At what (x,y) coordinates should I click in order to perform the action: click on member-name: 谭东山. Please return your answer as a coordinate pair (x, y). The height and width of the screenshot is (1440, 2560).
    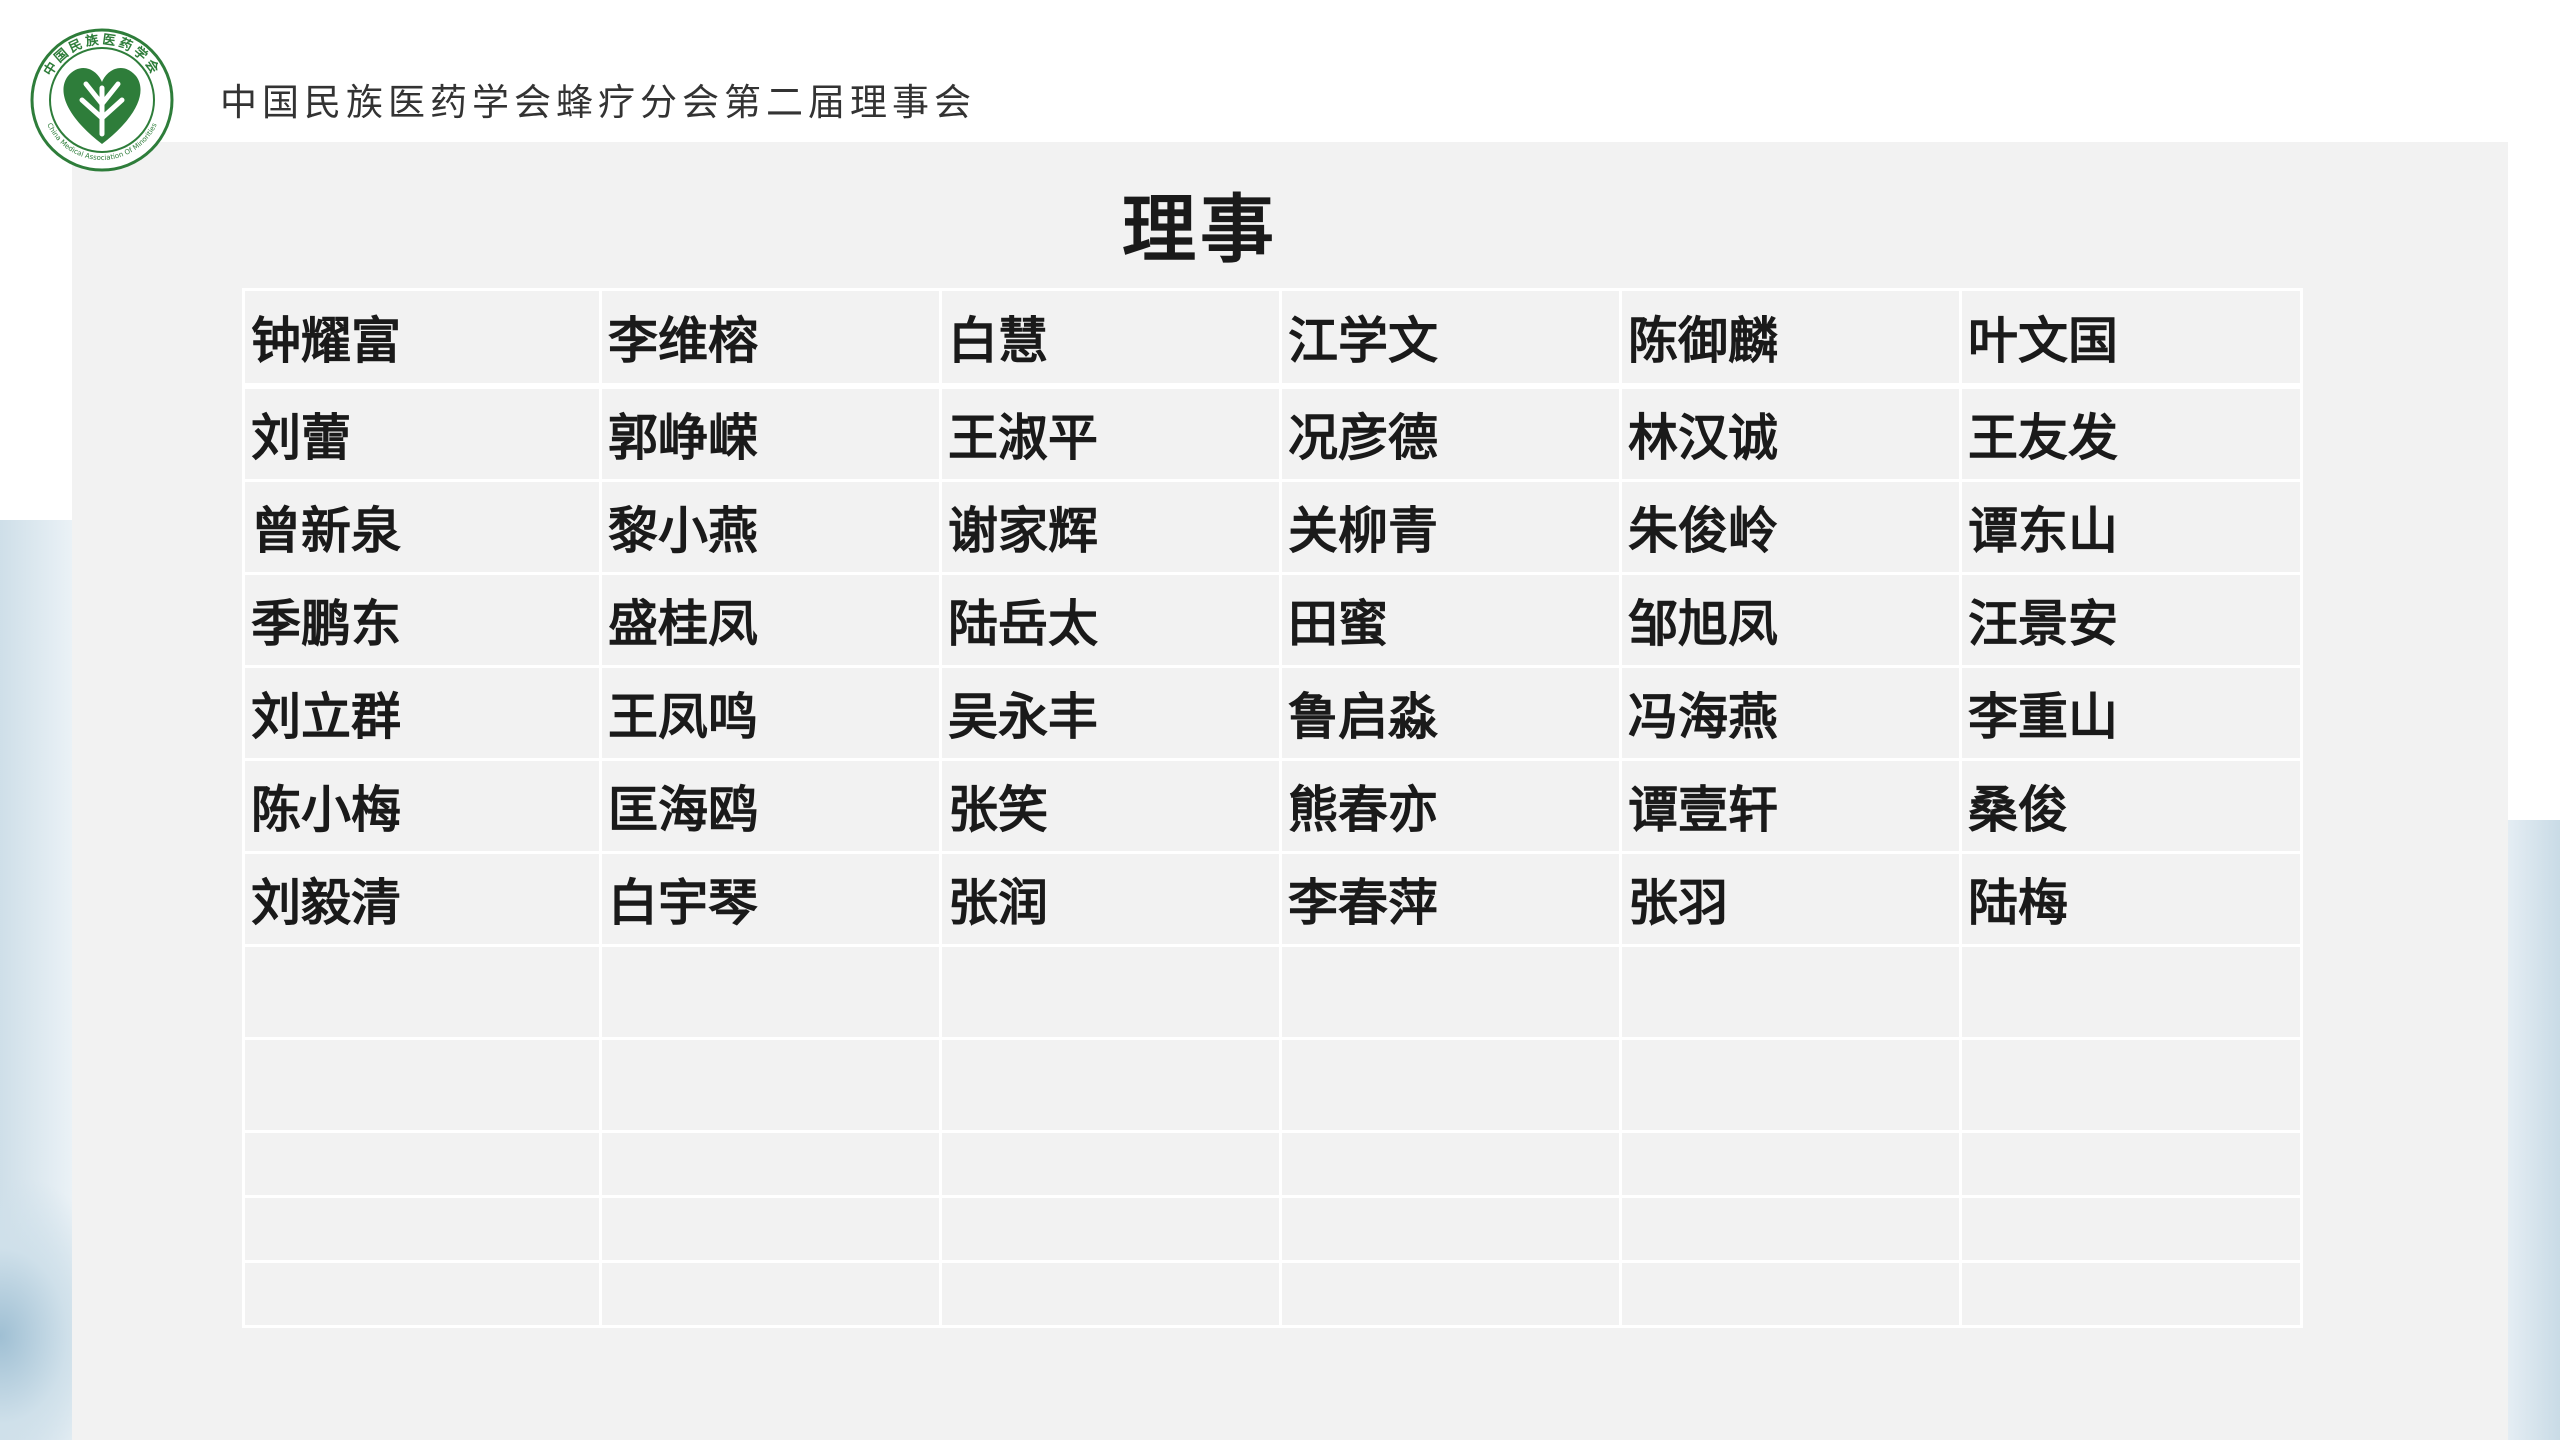
    Looking at the image, I should click on (2131, 527).